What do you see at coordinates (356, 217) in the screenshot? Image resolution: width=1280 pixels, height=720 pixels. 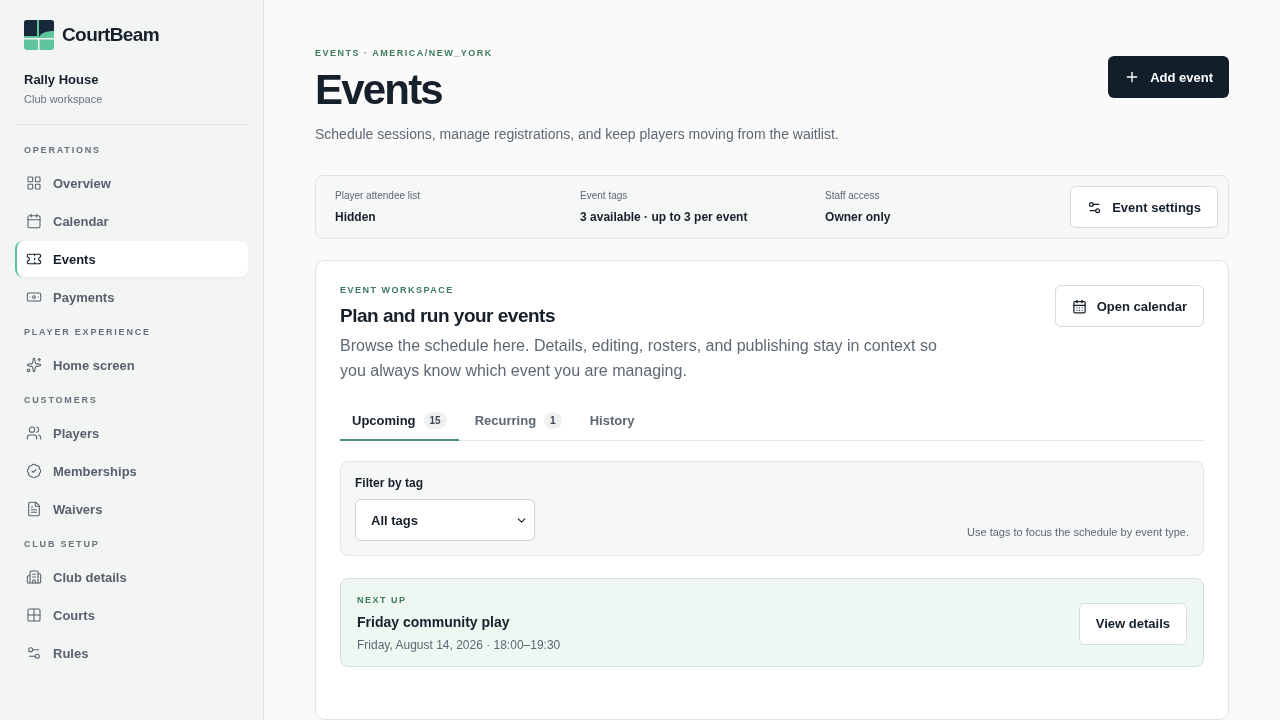 I see `summary-value: Hidden` at bounding box center [356, 217].